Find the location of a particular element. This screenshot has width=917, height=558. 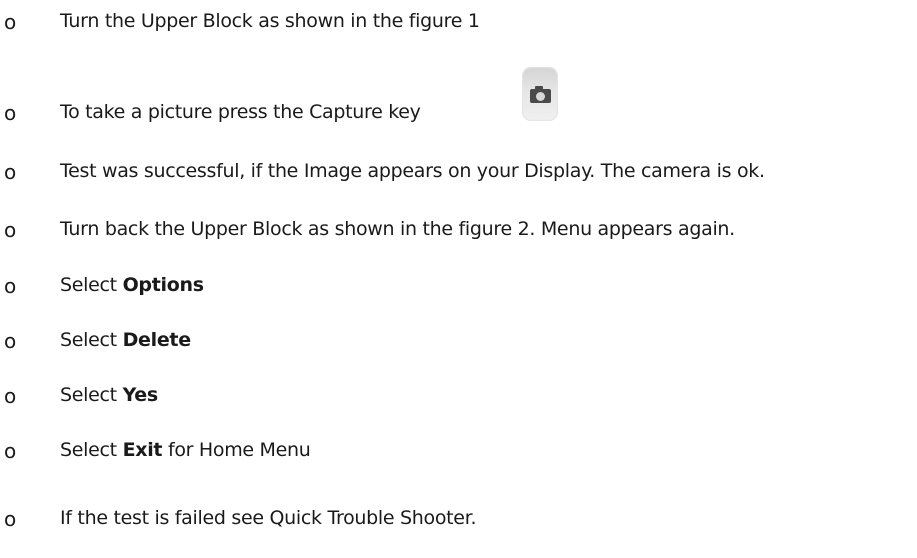

item-text: Select Exit for Home Menu is located at coordinates (185, 450).